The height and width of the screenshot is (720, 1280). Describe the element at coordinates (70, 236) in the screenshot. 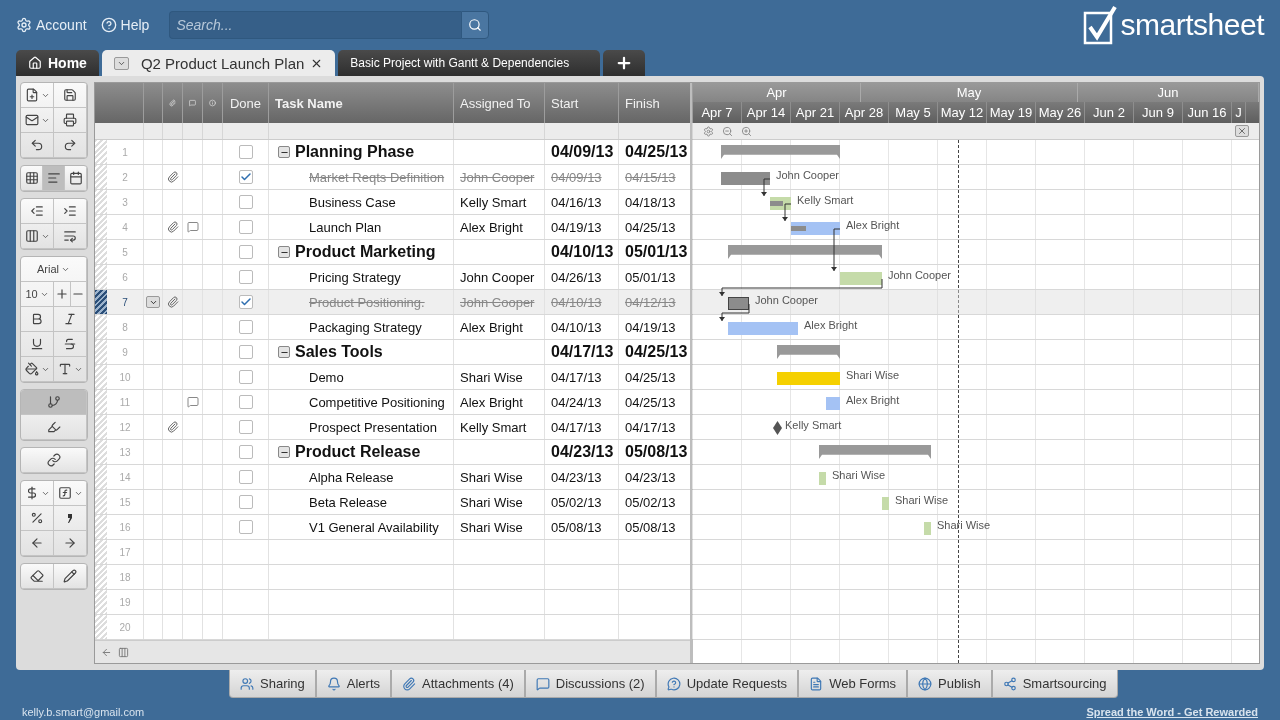

I see `wrap-text-button` at that location.